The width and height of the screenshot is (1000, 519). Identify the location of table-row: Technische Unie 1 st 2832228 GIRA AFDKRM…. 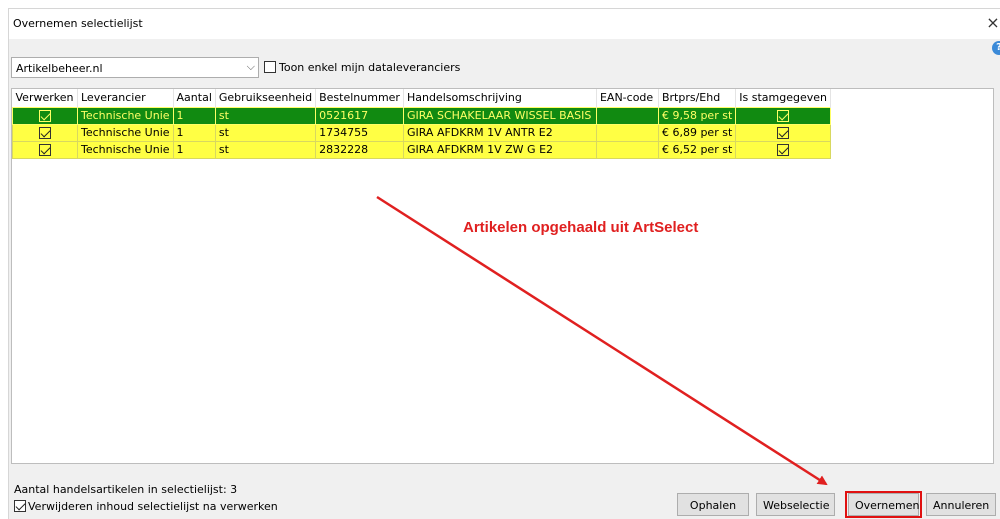
(421, 149).